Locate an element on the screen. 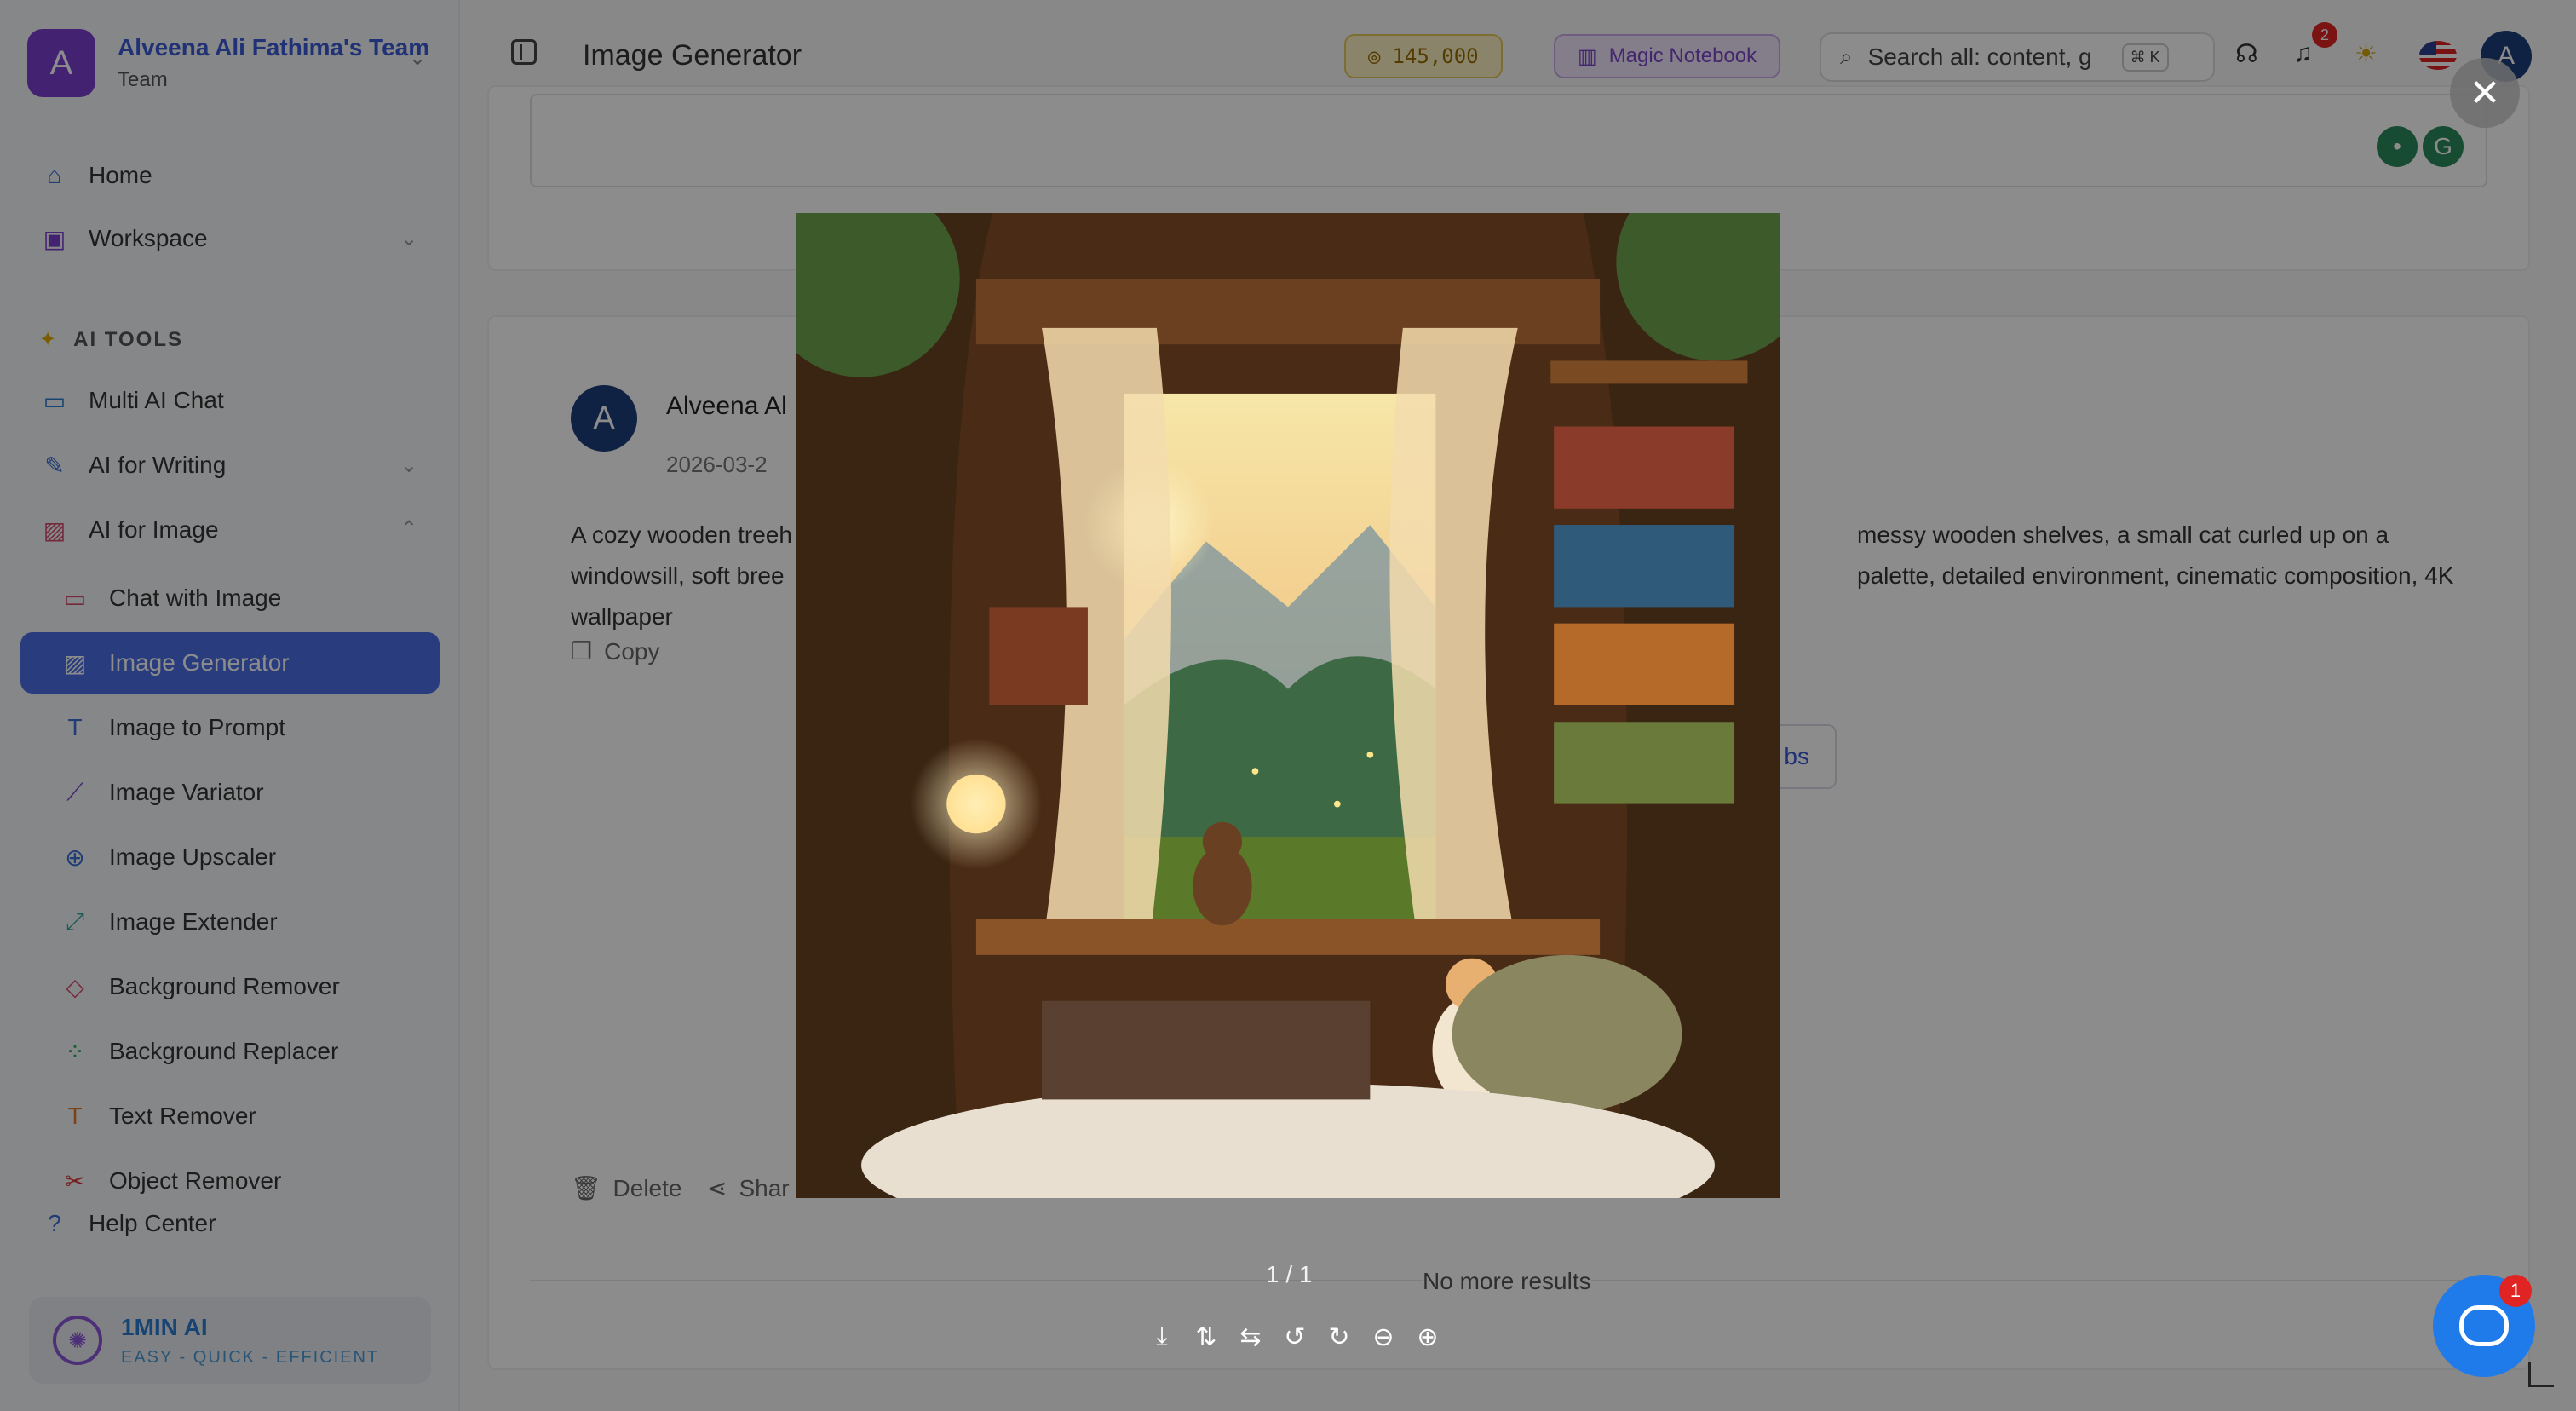 The height and width of the screenshot is (1411, 2576). zoom-in-icon: ⊕ is located at coordinates (1428, 1339).